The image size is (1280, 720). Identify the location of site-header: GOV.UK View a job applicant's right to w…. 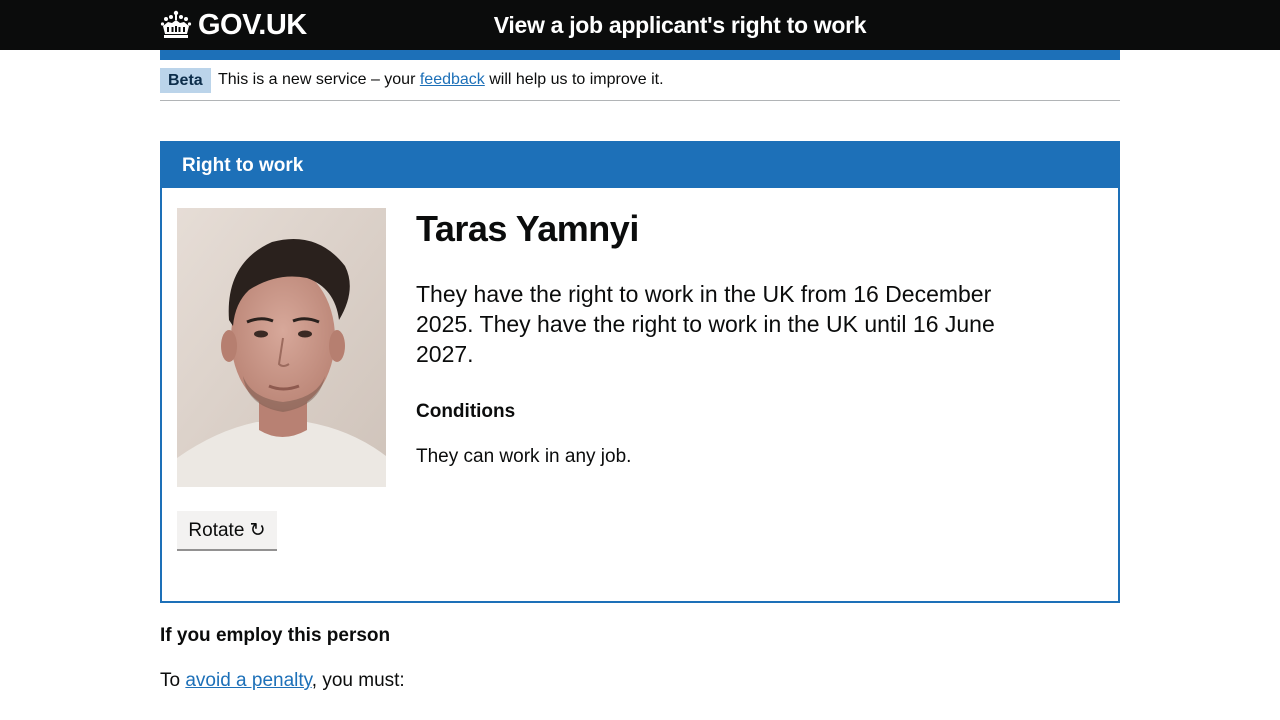
(640, 25).